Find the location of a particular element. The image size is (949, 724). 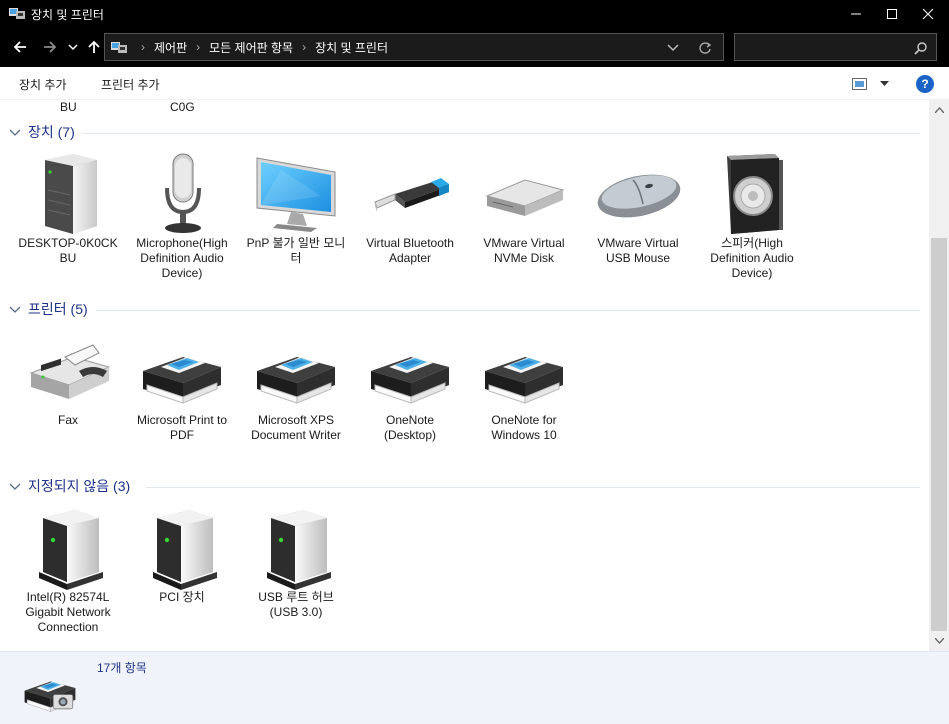

microphone-icon is located at coordinates (182, 193).